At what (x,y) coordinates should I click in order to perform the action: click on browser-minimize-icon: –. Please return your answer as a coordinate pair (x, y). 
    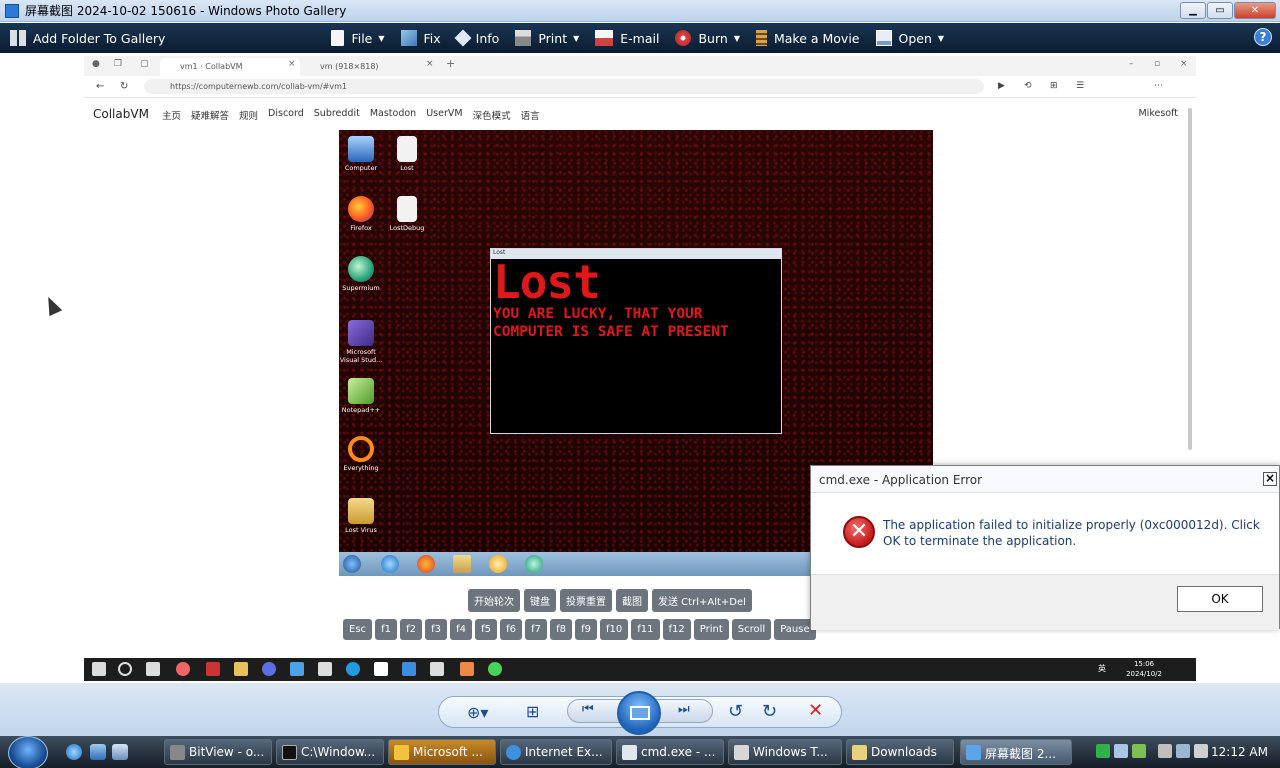
    Looking at the image, I should click on (1131, 64).